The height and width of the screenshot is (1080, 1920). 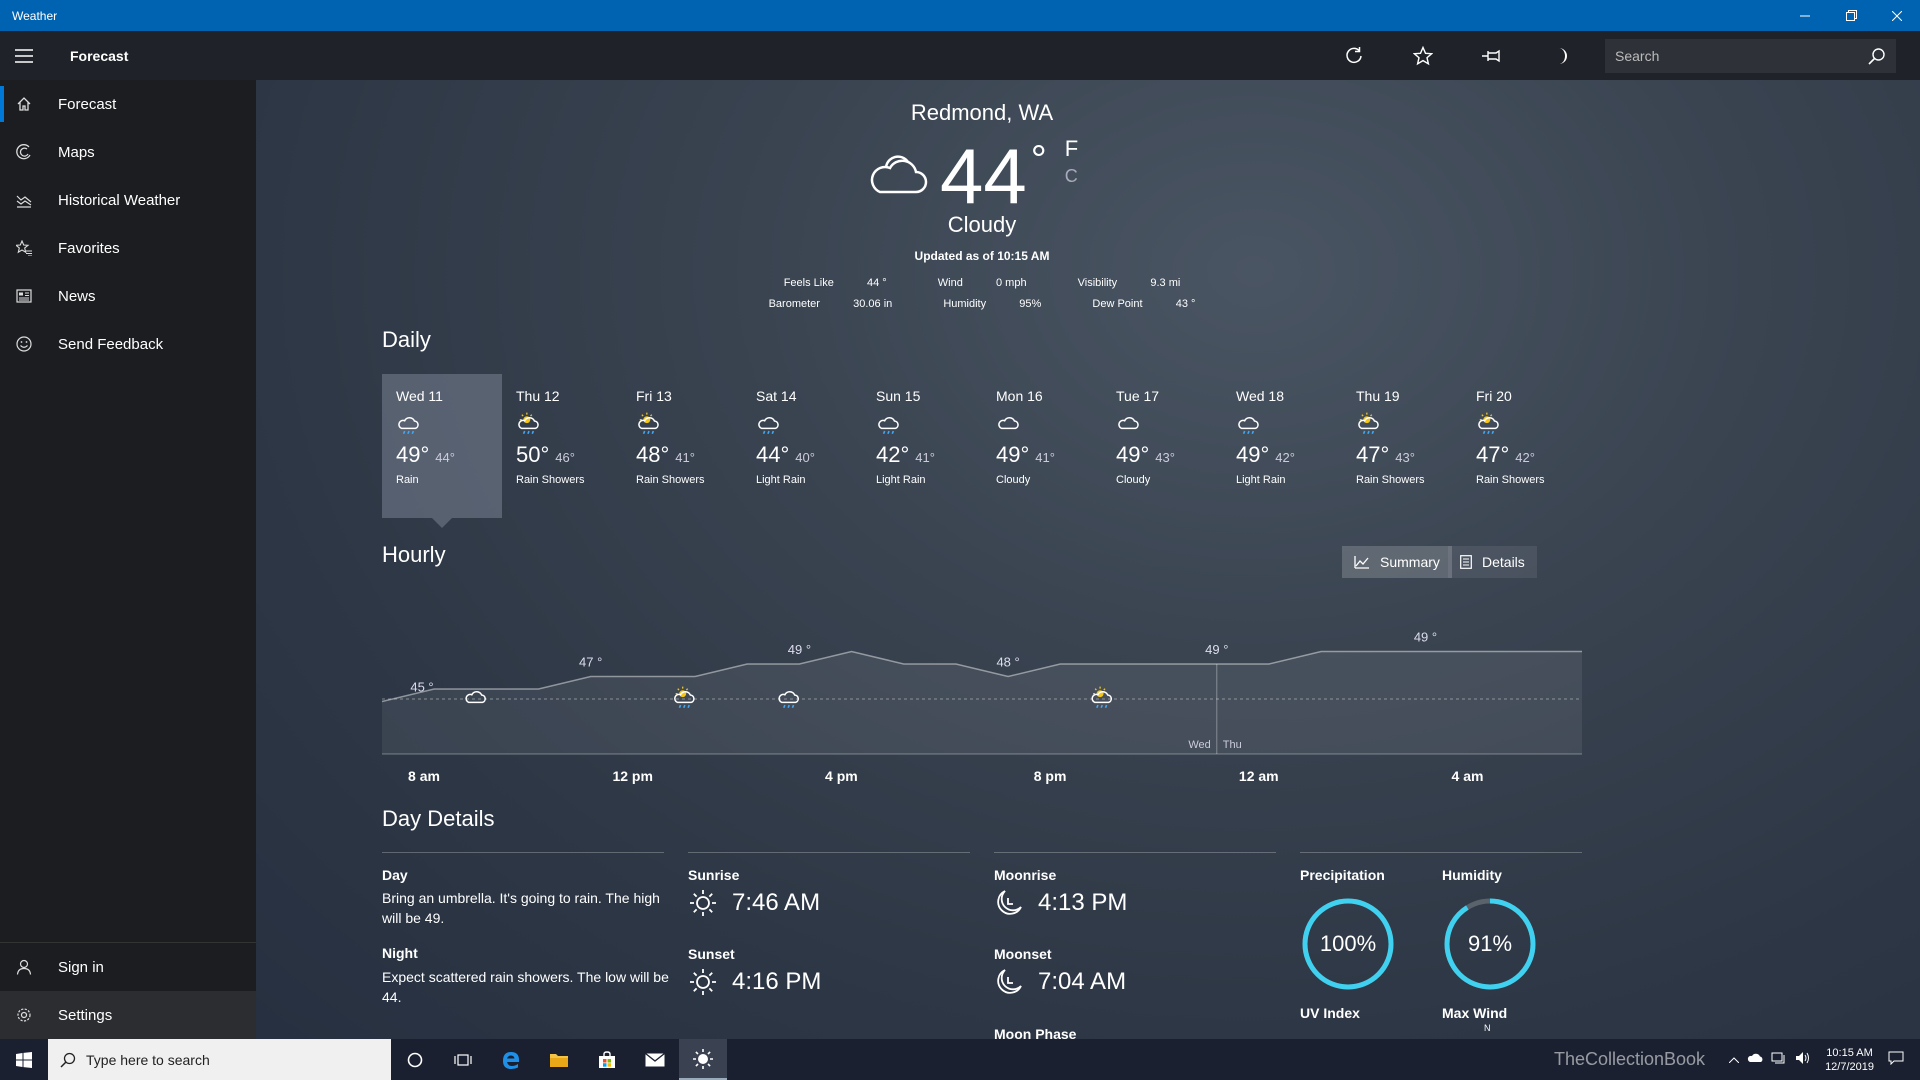 I want to click on unit-celsius-button: C, so click(x=1071, y=176).